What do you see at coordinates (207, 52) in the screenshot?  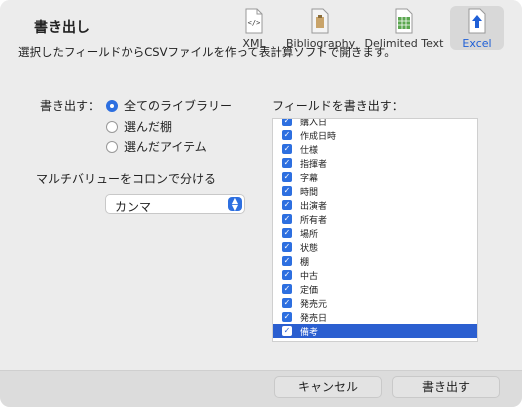 I see `description-text: 選択したフィールドからCSVファイルを作って表計算ソフトで開きます。` at bounding box center [207, 52].